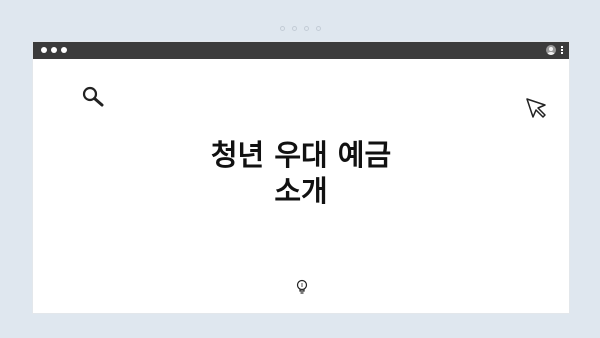 The height and width of the screenshot is (338, 600). I want to click on lightbulb-icon, so click(302, 286).